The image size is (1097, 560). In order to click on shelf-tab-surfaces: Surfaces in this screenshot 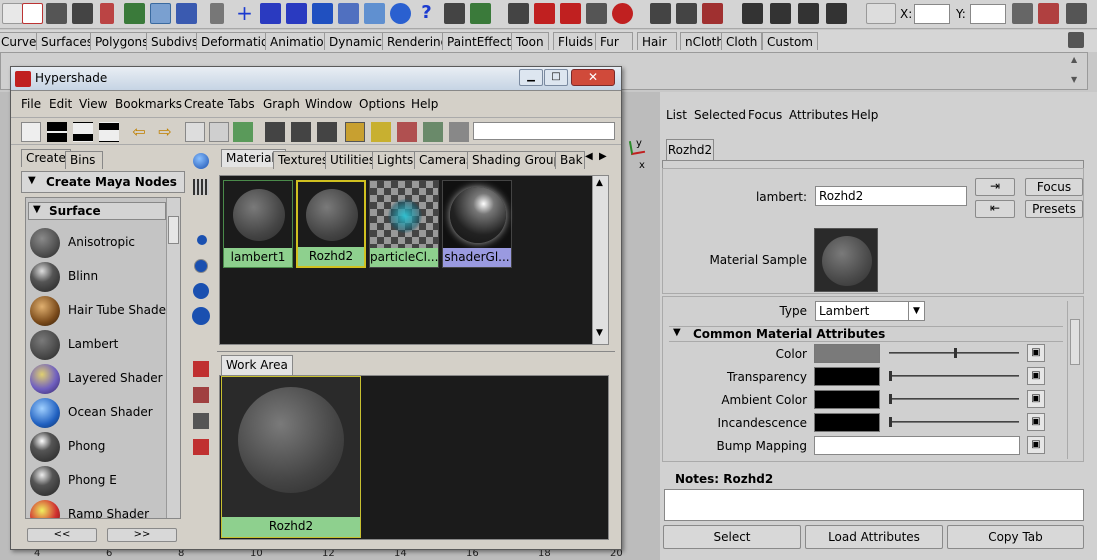, I will do `click(67, 41)`.